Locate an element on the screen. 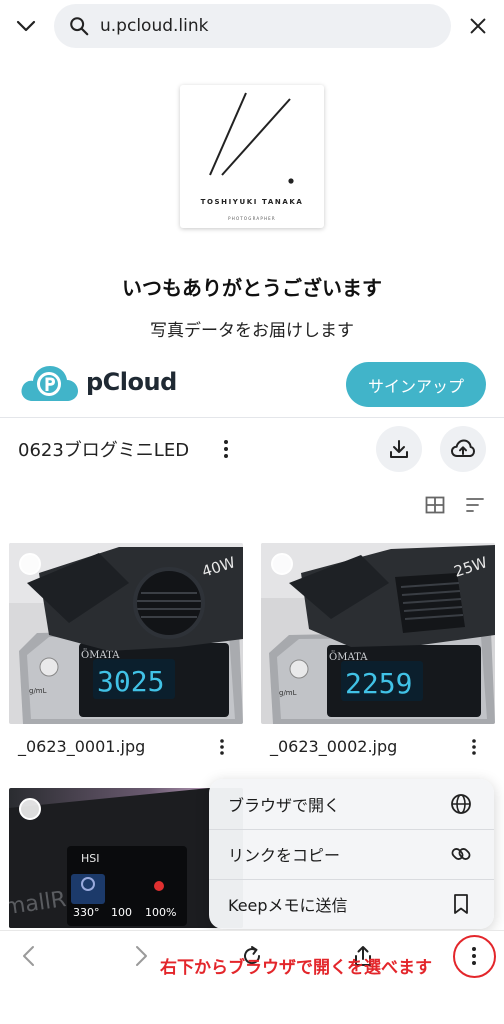  logo-lines-icon is located at coordinates (251, 138).